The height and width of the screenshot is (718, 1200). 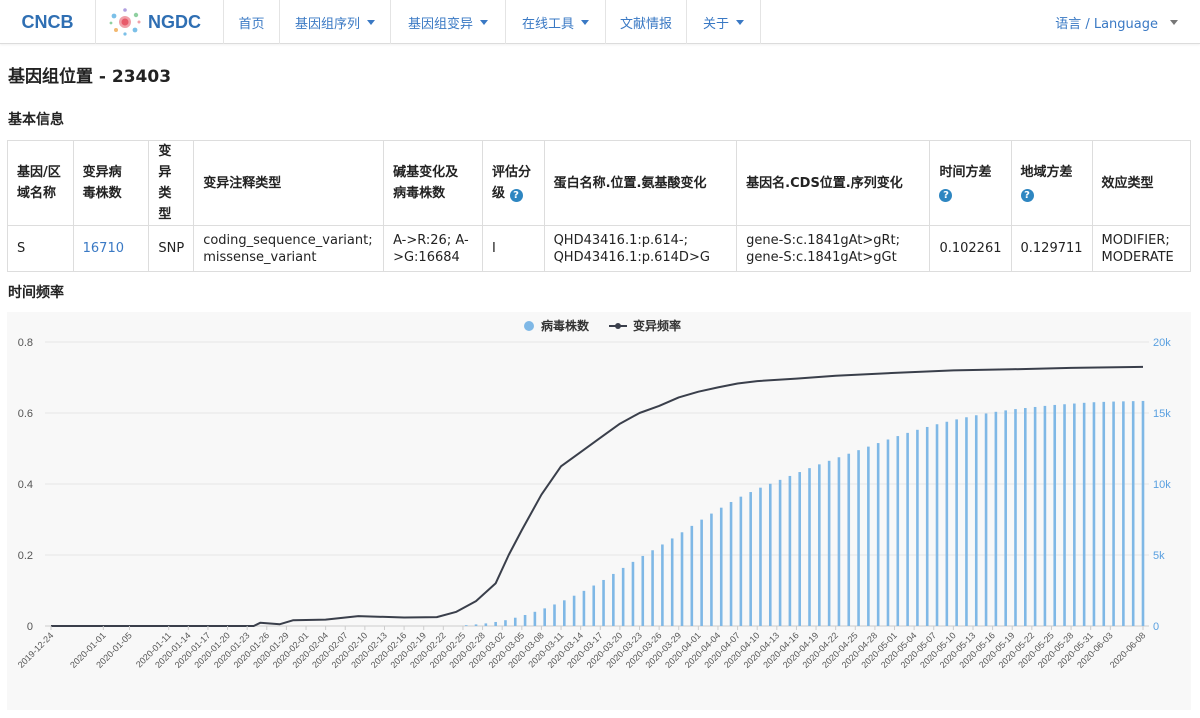 I want to click on nav-genome-sequence: 基因组序列, so click(x=335, y=22).